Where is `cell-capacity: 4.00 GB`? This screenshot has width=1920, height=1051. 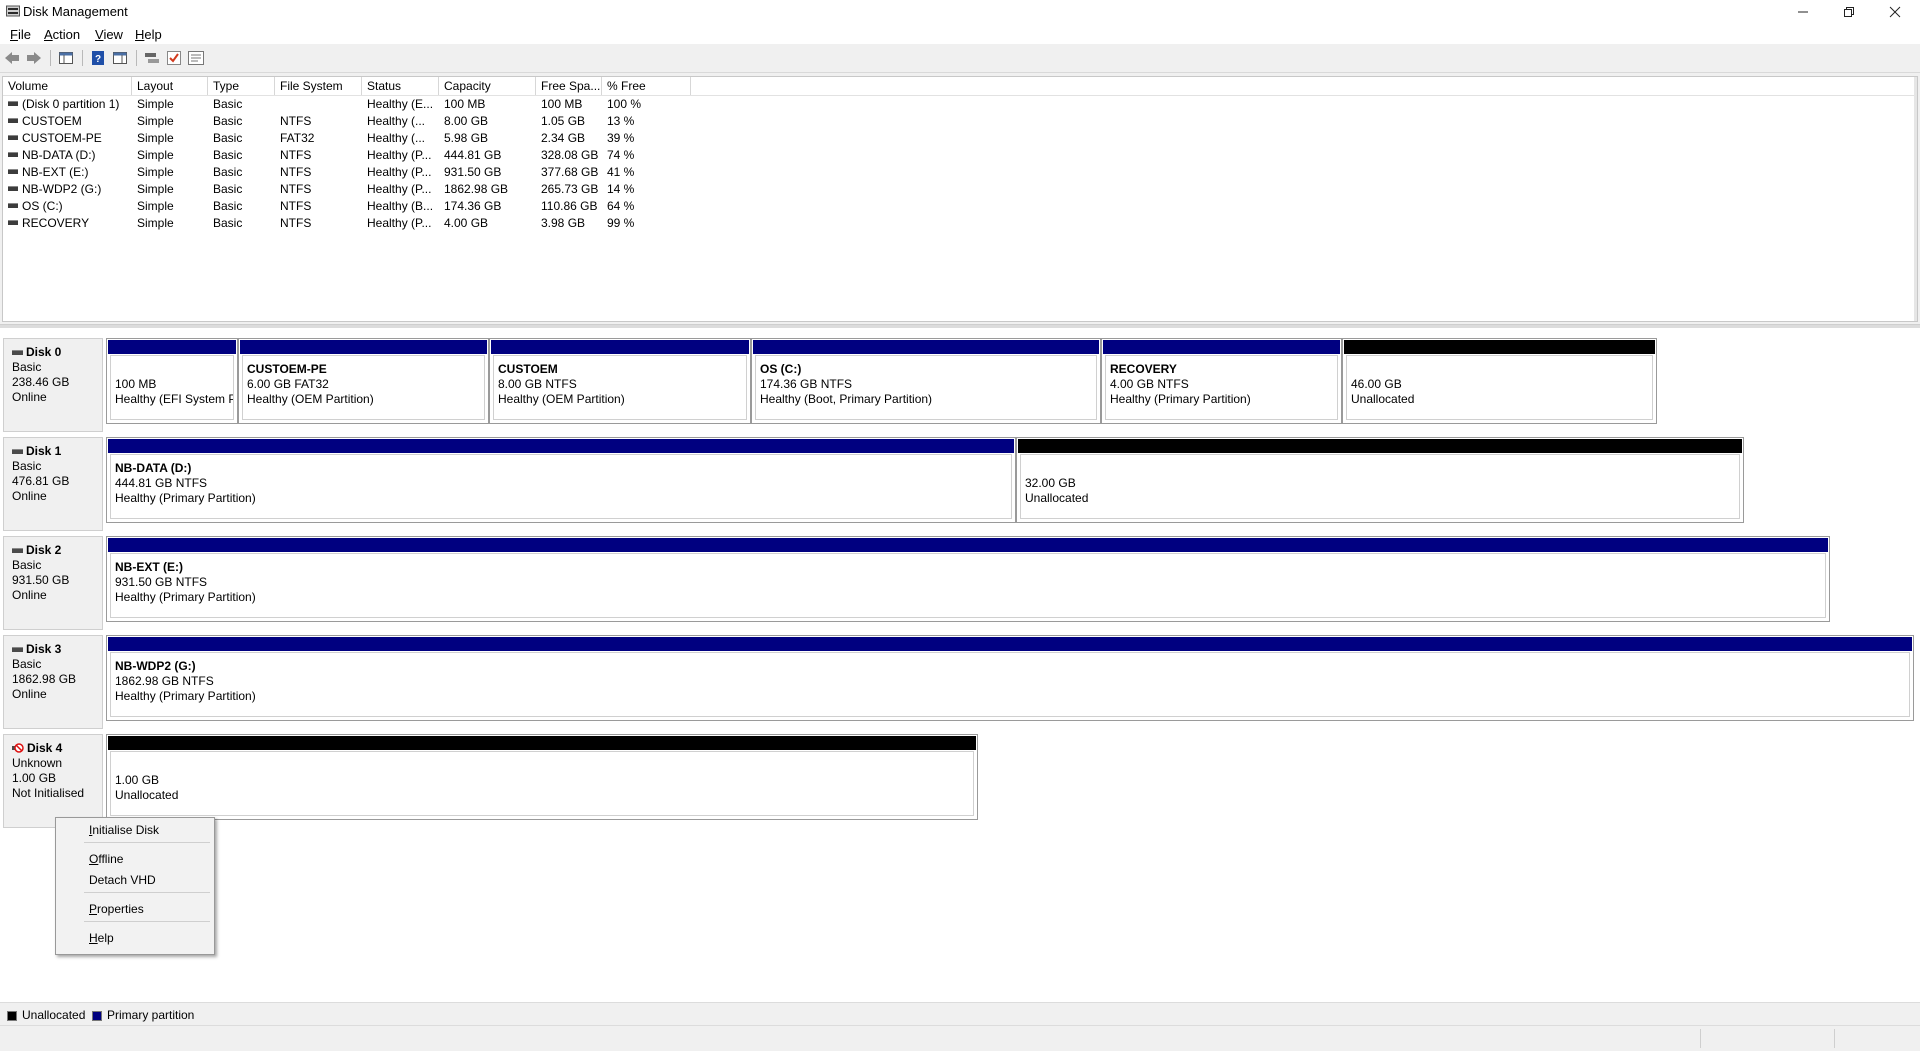 cell-capacity: 4.00 GB is located at coordinates (466, 223).